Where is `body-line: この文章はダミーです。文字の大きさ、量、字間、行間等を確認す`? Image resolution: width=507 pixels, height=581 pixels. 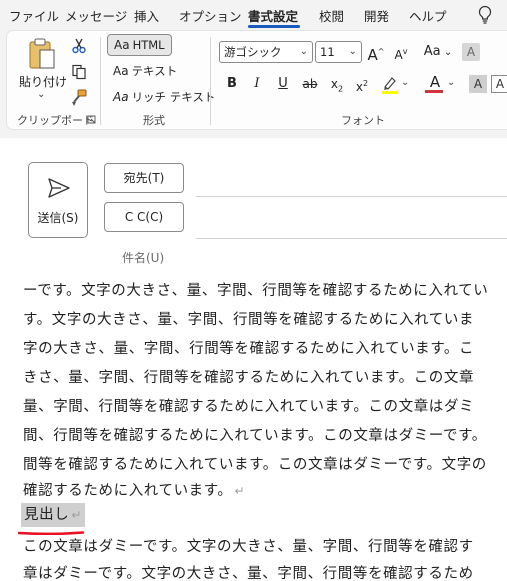
body-line: この文章はダミーです。文字の大きさ、量、字間、行間等を確認す is located at coordinates (248, 547).